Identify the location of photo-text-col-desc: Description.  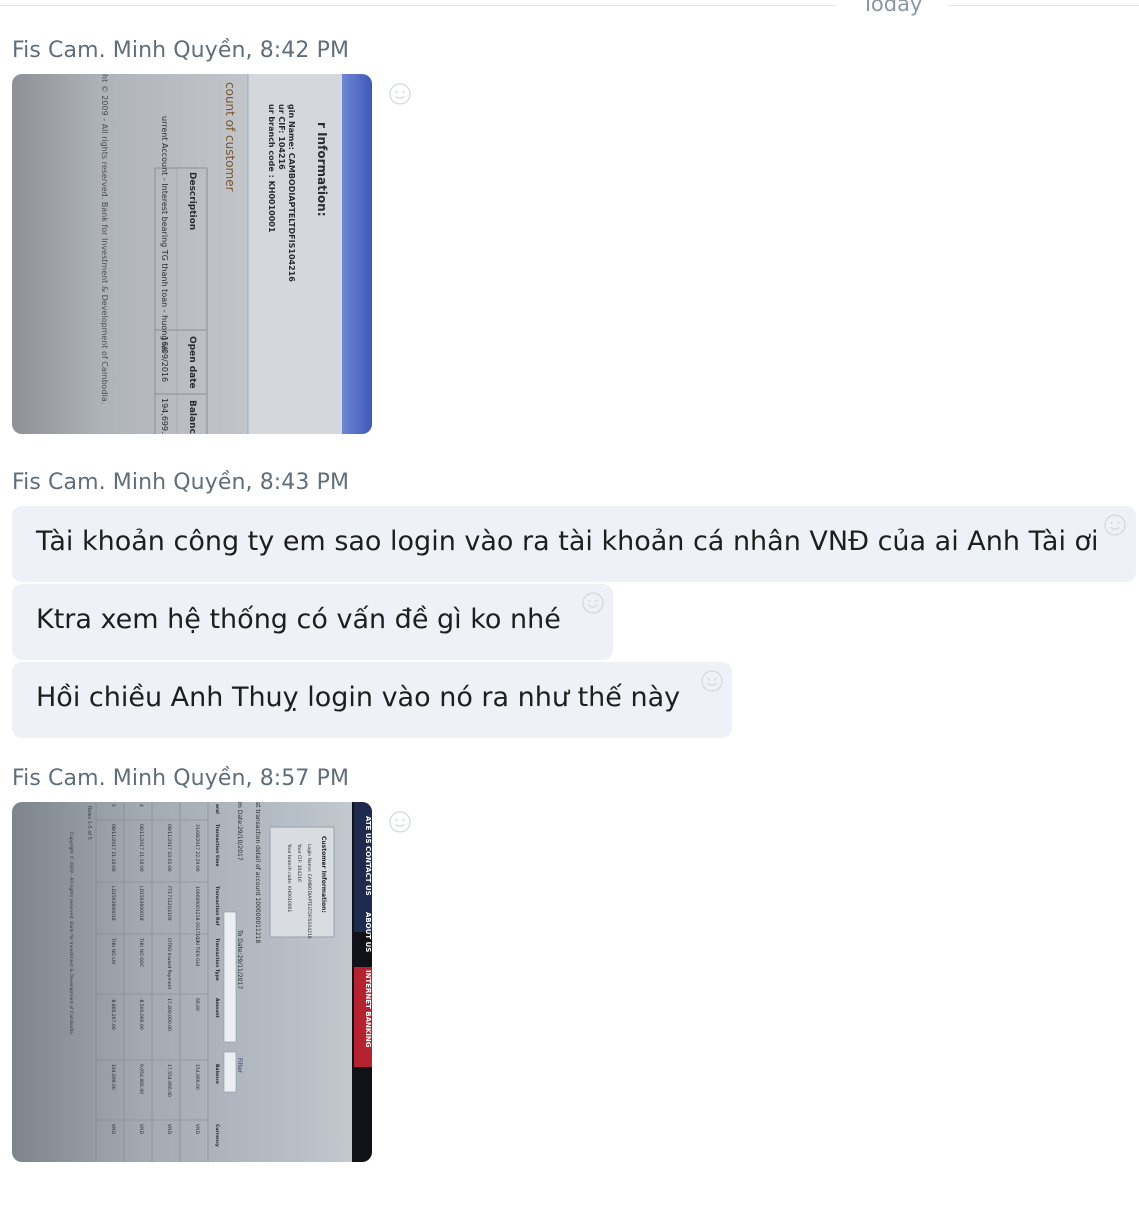
(192, 201).